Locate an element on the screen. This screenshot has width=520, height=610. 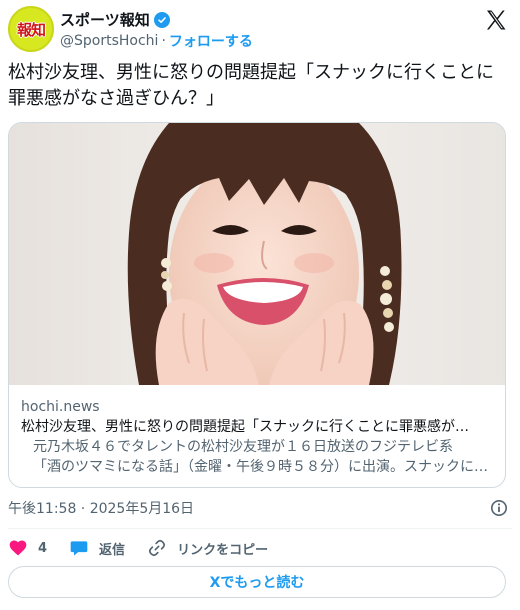
follow-button: フォローする is located at coordinates (211, 41).